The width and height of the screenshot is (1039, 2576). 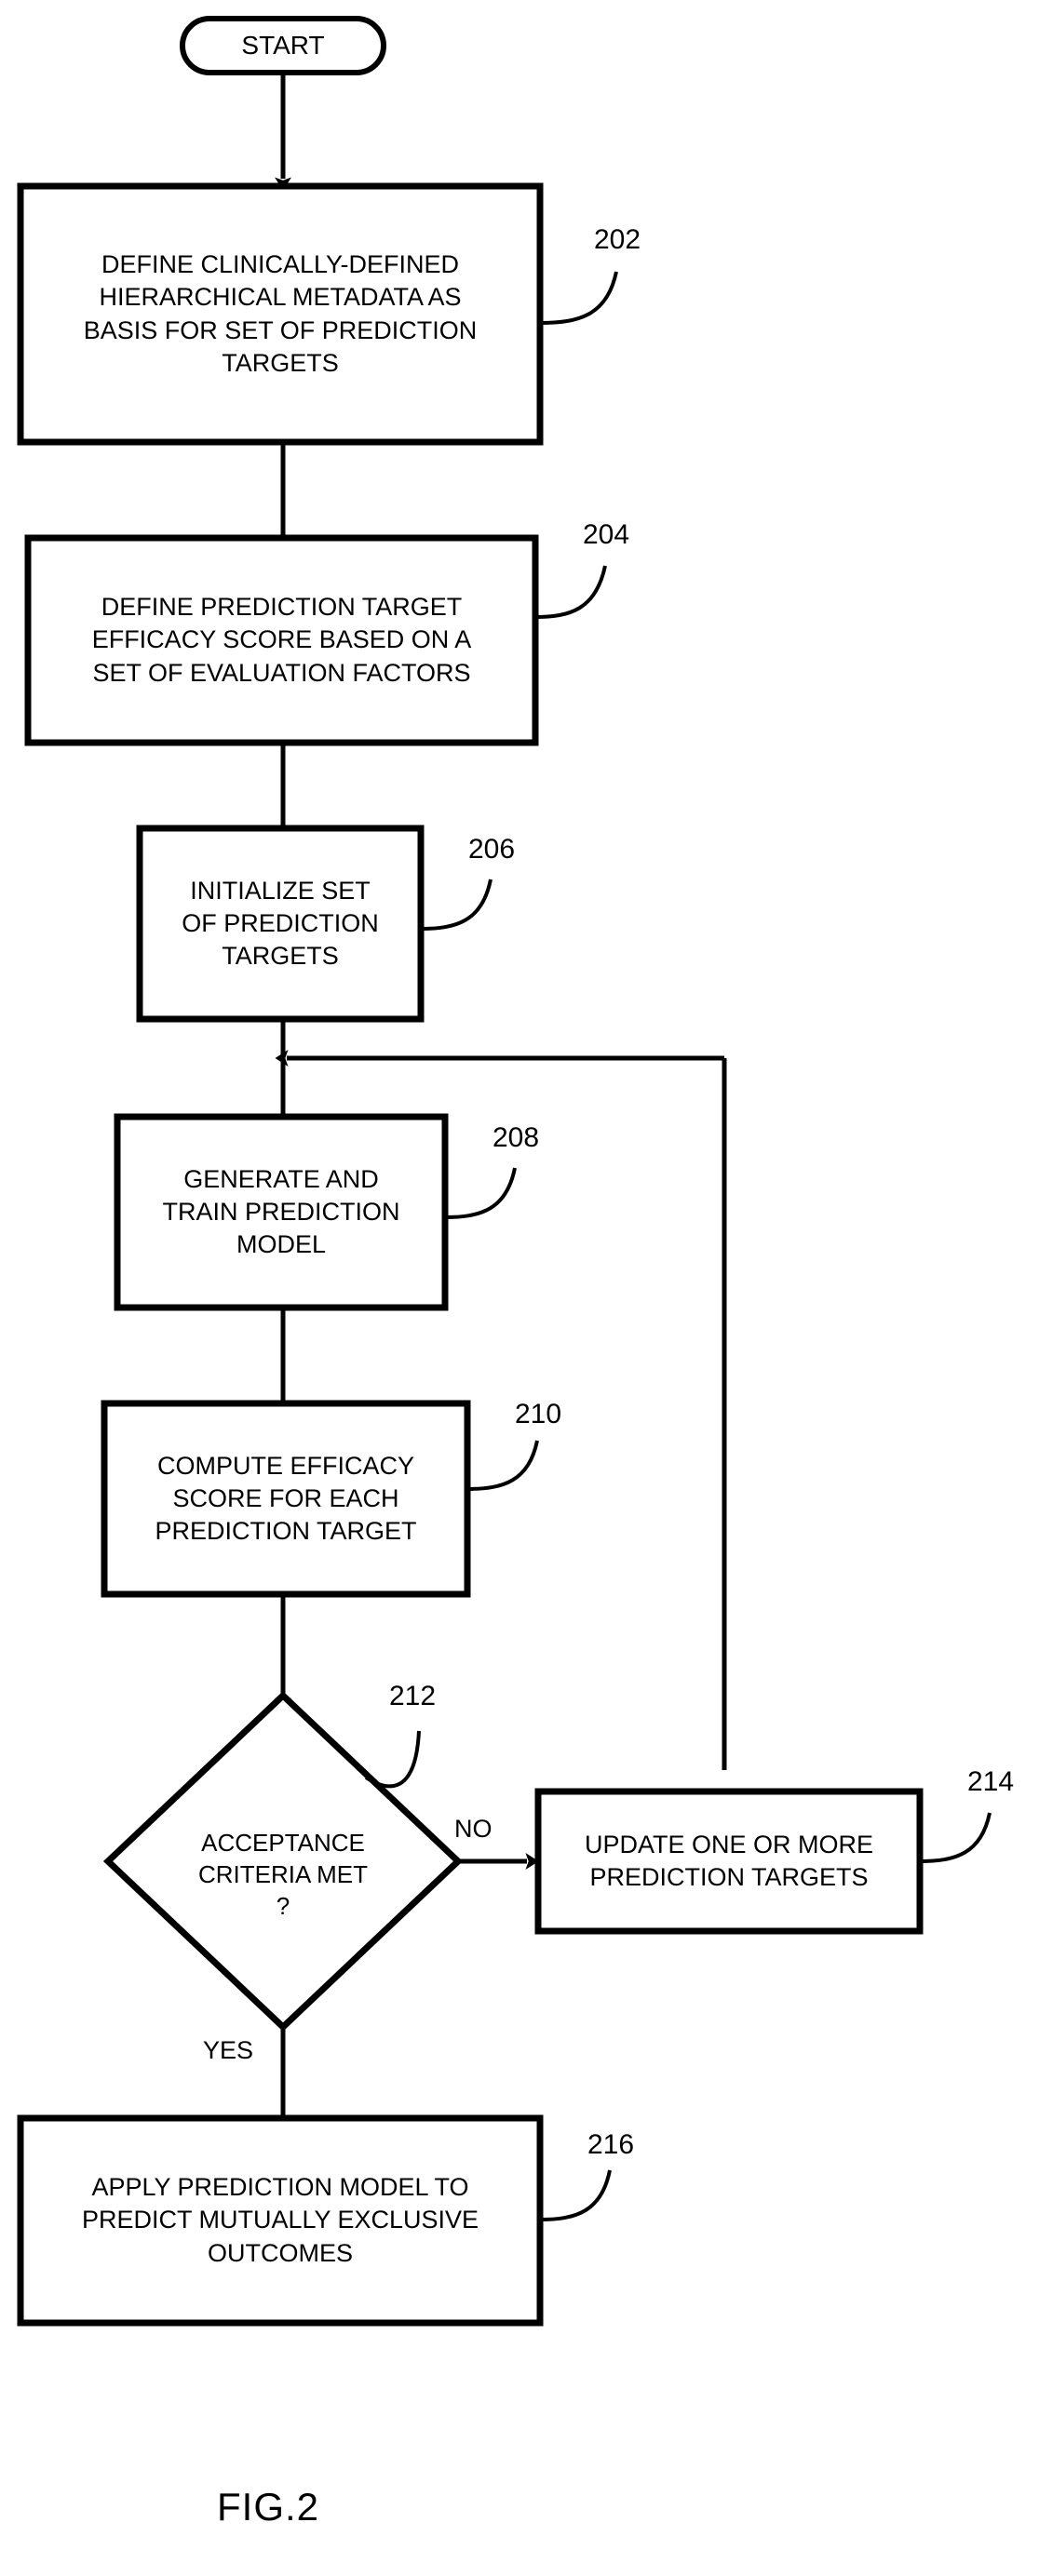 What do you see at coordinates (281, 640) in the screenshot?
I see `node-204-shape` at bounding box center [281, 640].